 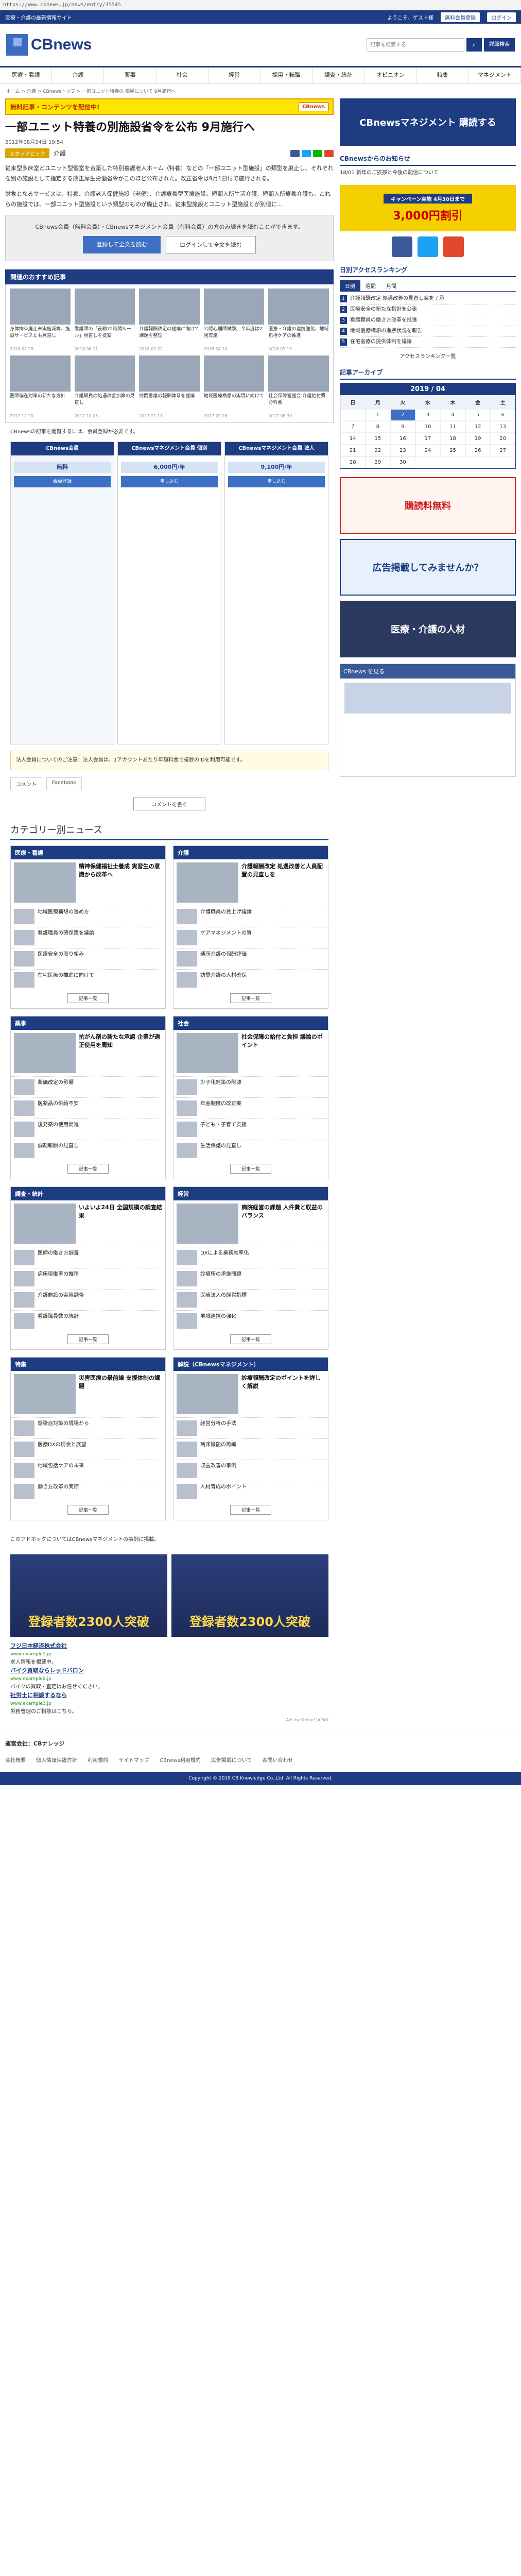 What do you see at coordinates (428, 567) in the screenshot?
I see `sidebar-ad: 広告掲載してみませんか？` at bounding box center [428, 567].